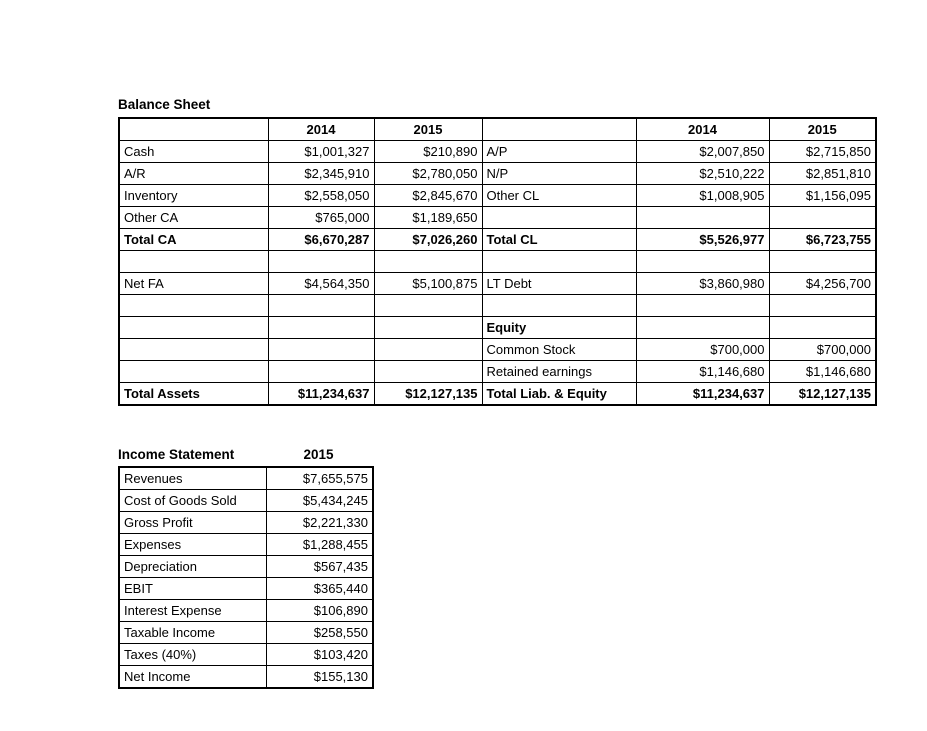 The image size is (927, 731). Describe the element at coordinates (319, 544) in the screenshot. I see `income-line-value: $1,288,455` at that location.